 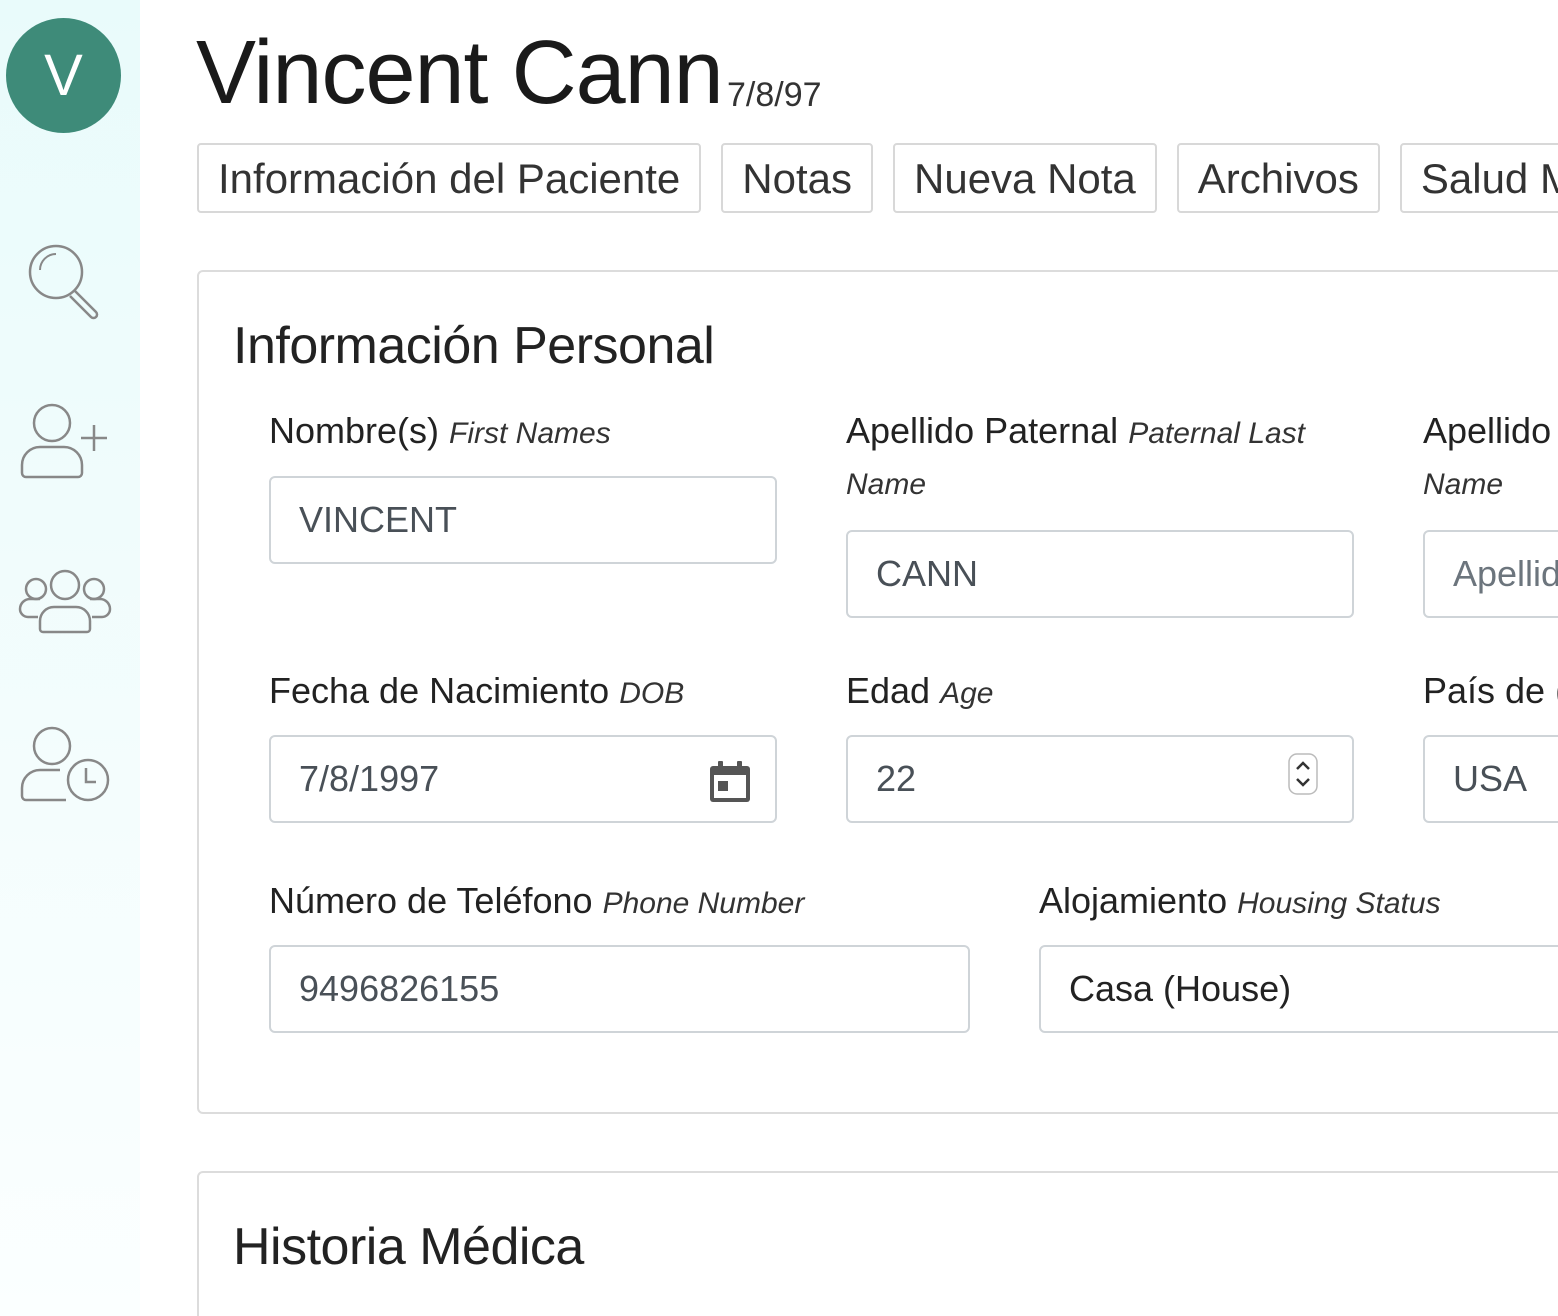 I want to click on age-input: 22, so click(x=1100, y=779).